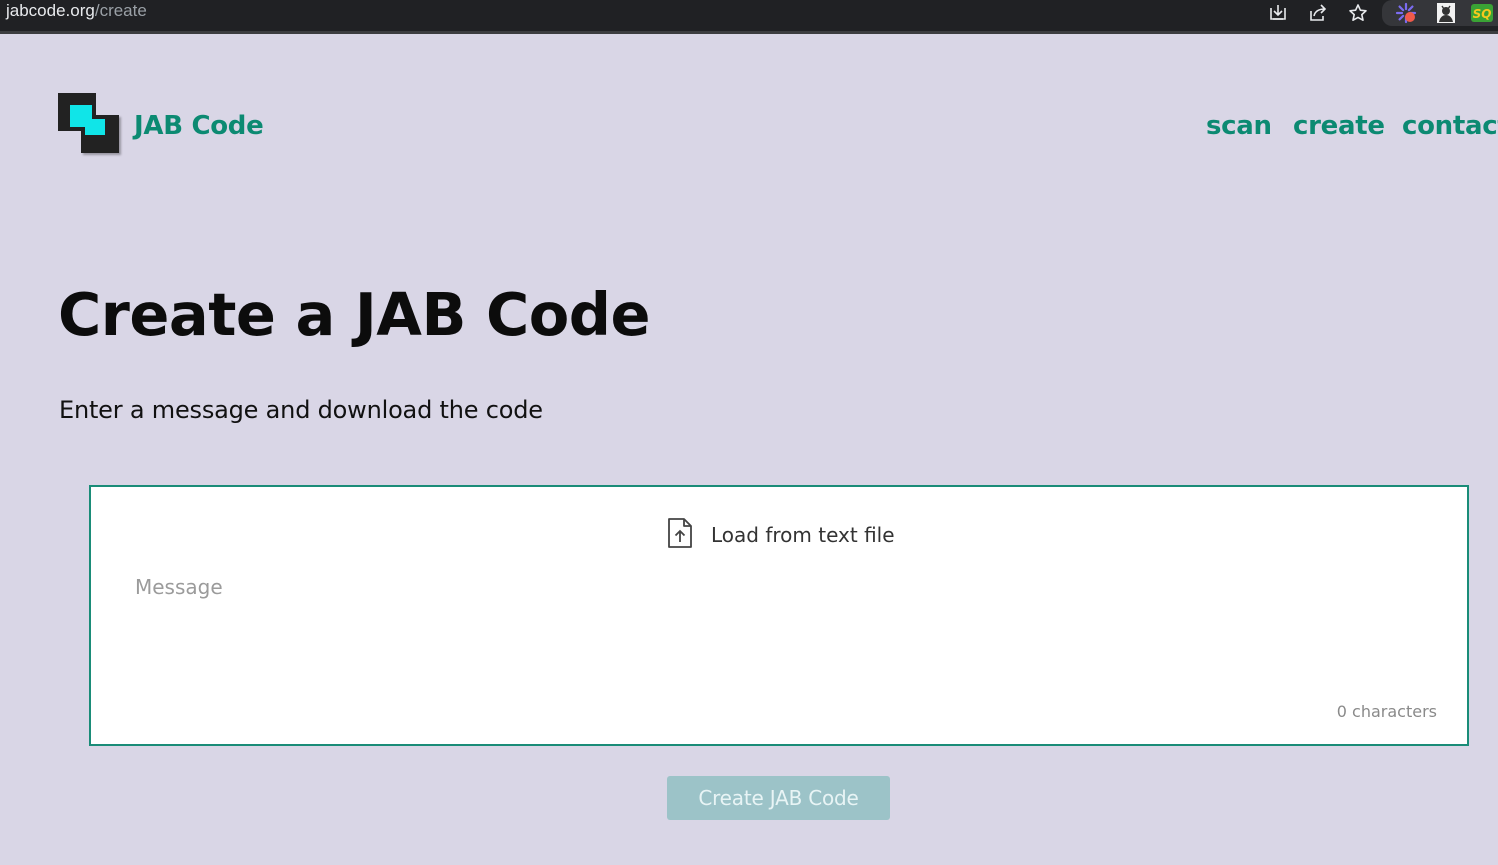  What do you see at coordinates (1278, 13) in the screenshot?
I see `install-icon` at bounding box center [1278, 13].